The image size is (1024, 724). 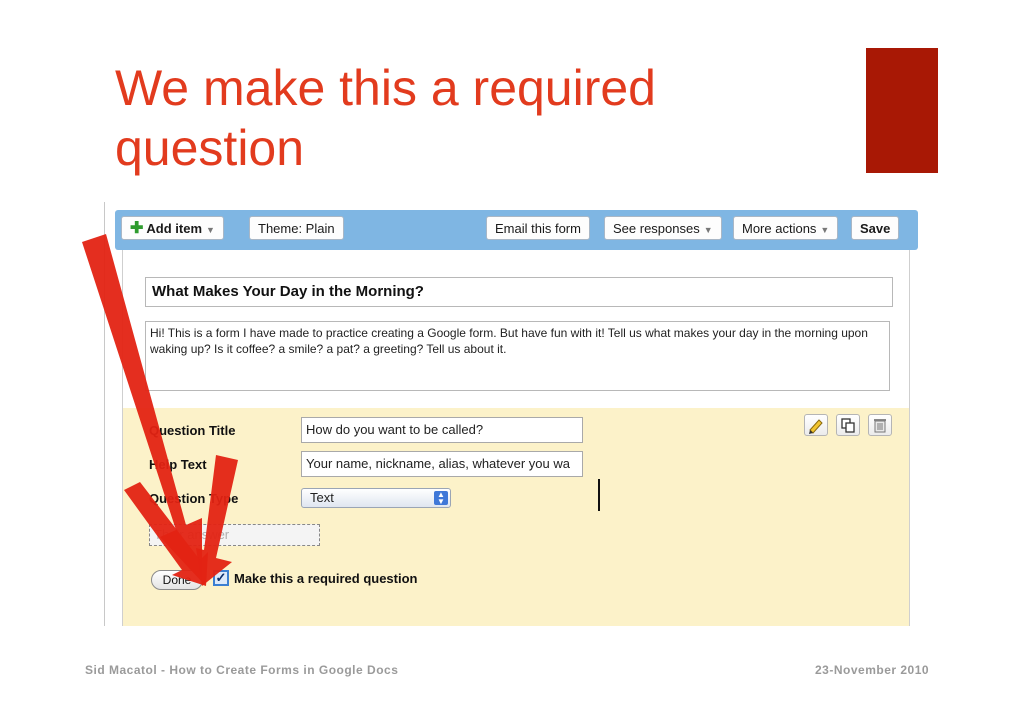 I want to click on more-actions-button: More actions ▼, so click(x=786, y=228).